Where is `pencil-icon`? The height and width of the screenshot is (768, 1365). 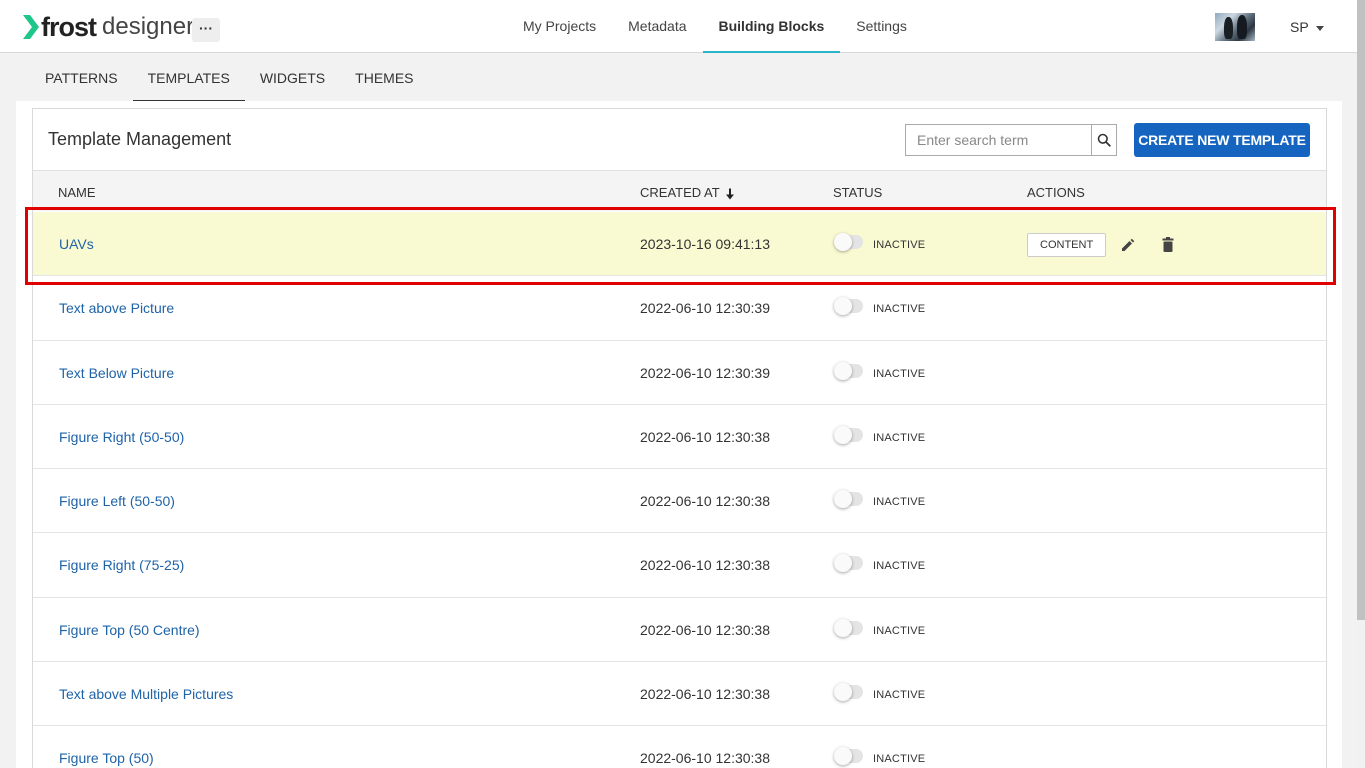
pencil-icon is located at coordinates (1128, 244).